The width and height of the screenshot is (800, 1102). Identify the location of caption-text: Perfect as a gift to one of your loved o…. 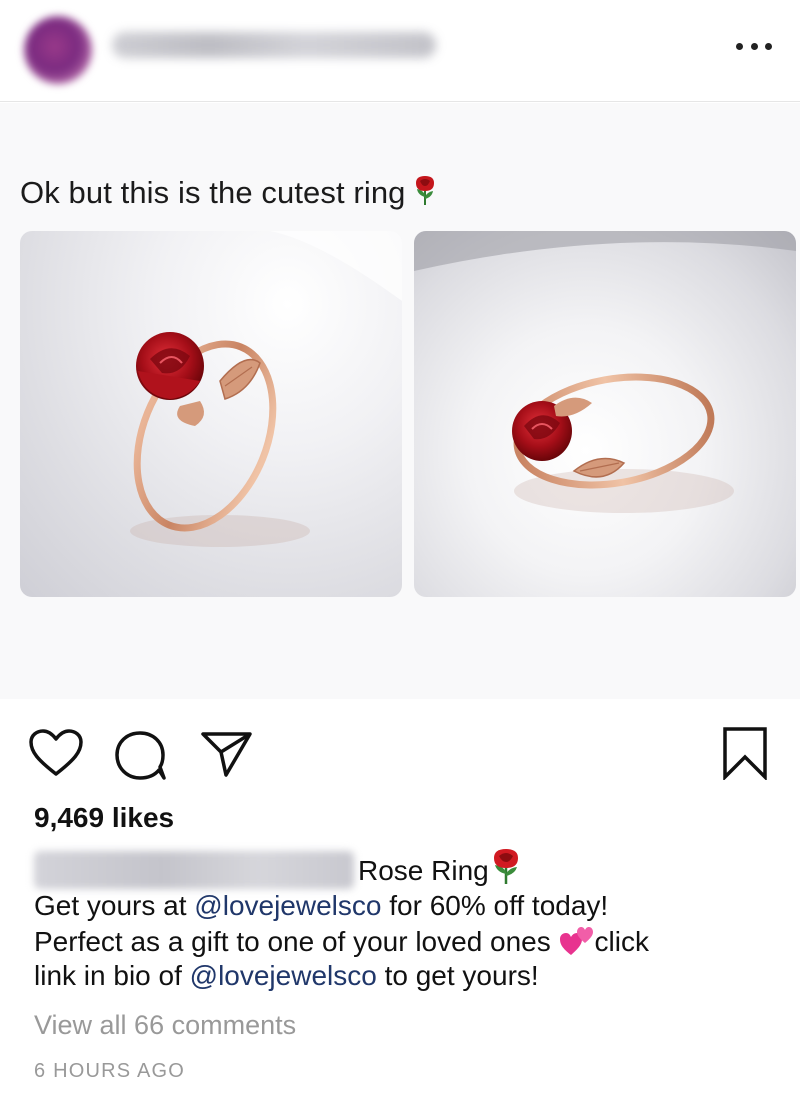
(296, 941).